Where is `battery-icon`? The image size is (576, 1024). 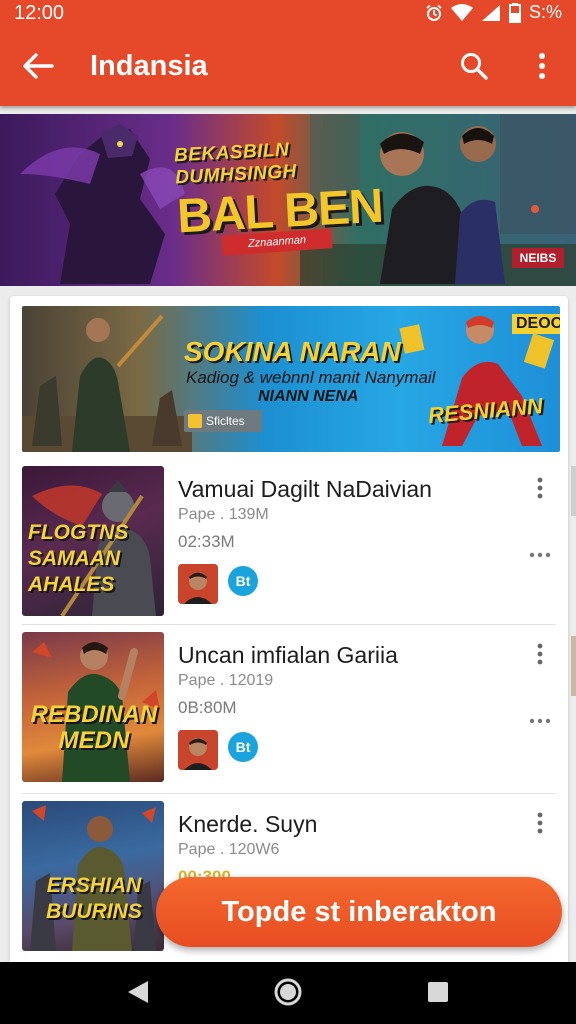
battery-icon is located at coordinates (514, 12).